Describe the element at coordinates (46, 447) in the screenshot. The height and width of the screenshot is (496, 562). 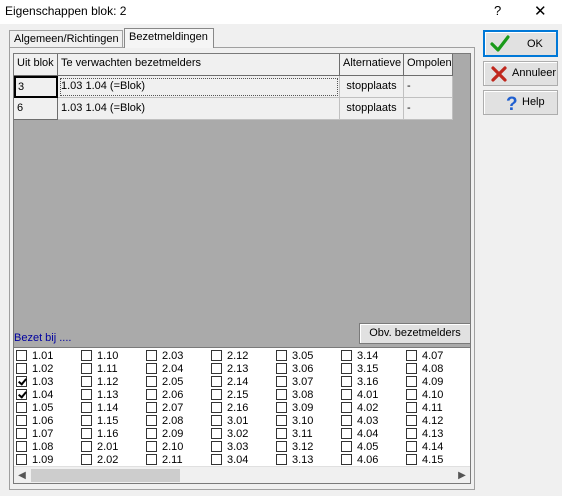
I see `checklist-item: 1.08` at that location.